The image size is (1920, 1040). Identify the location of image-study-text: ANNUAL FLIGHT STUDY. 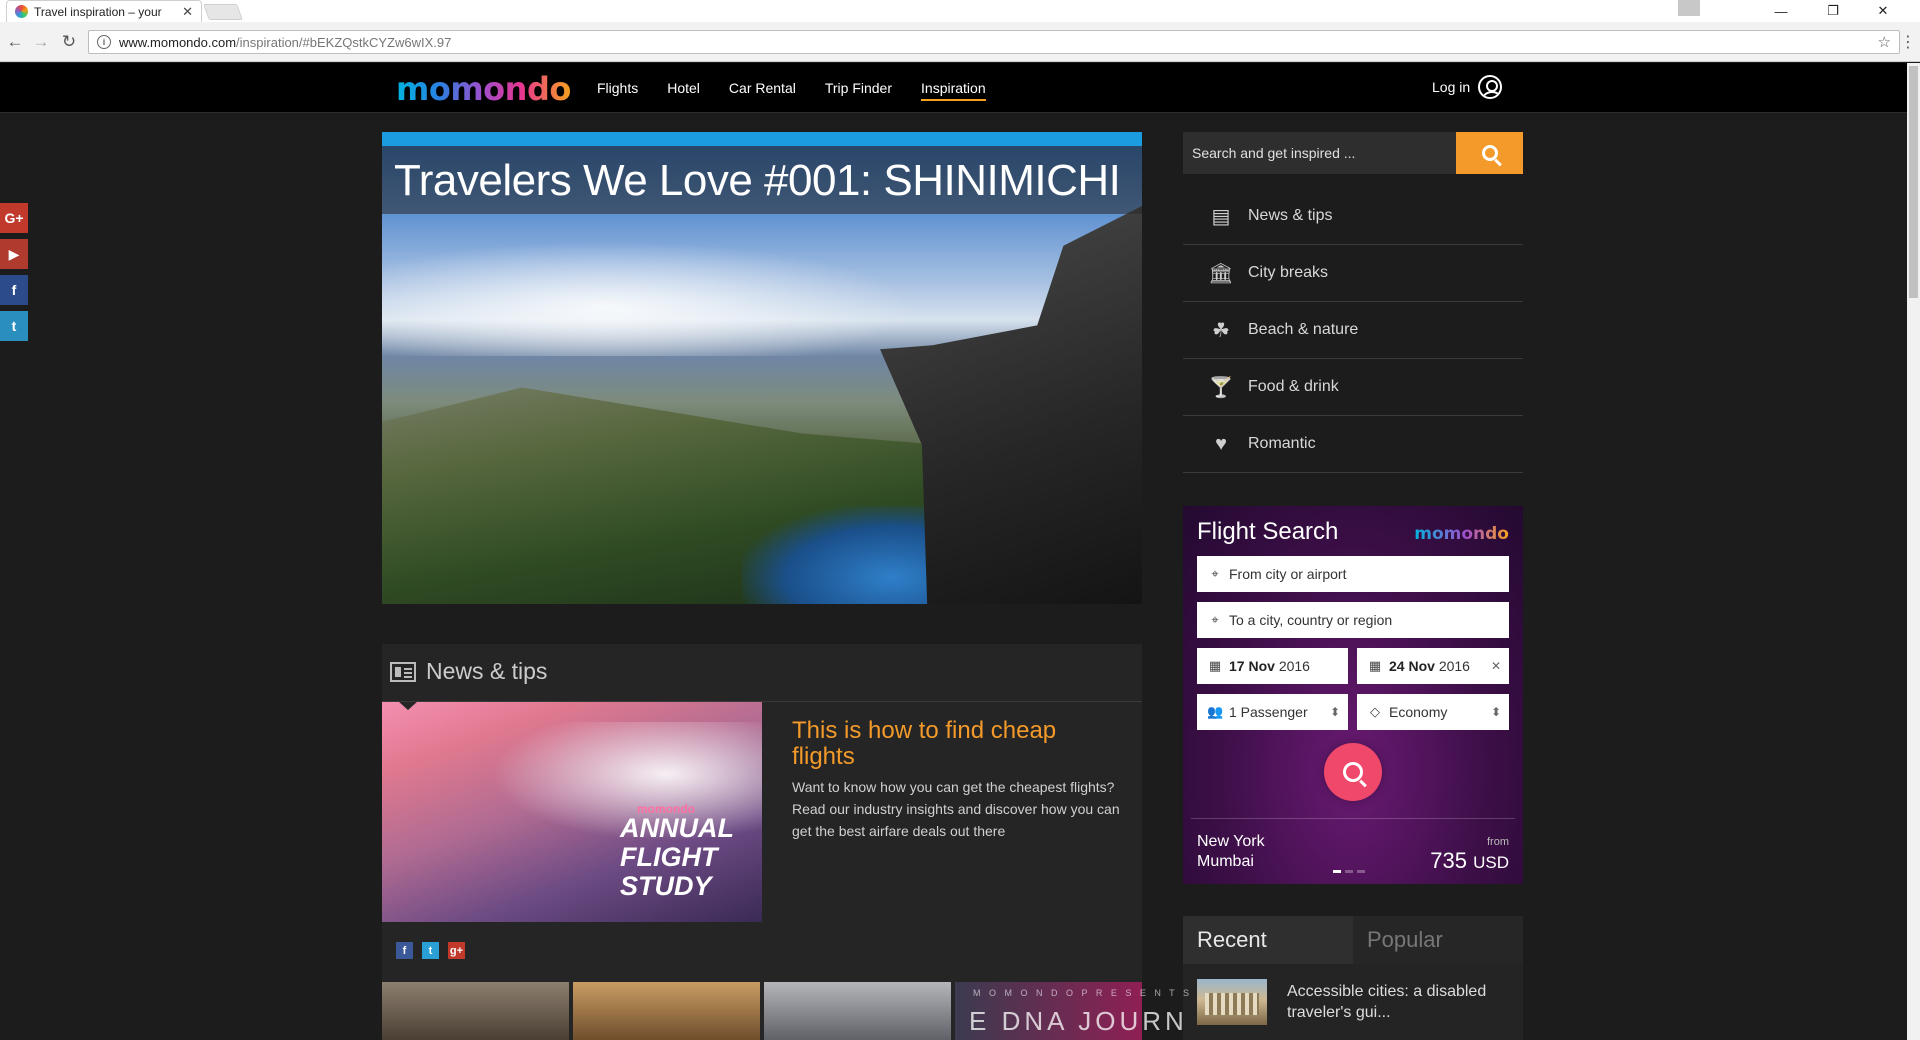
(677, 857).